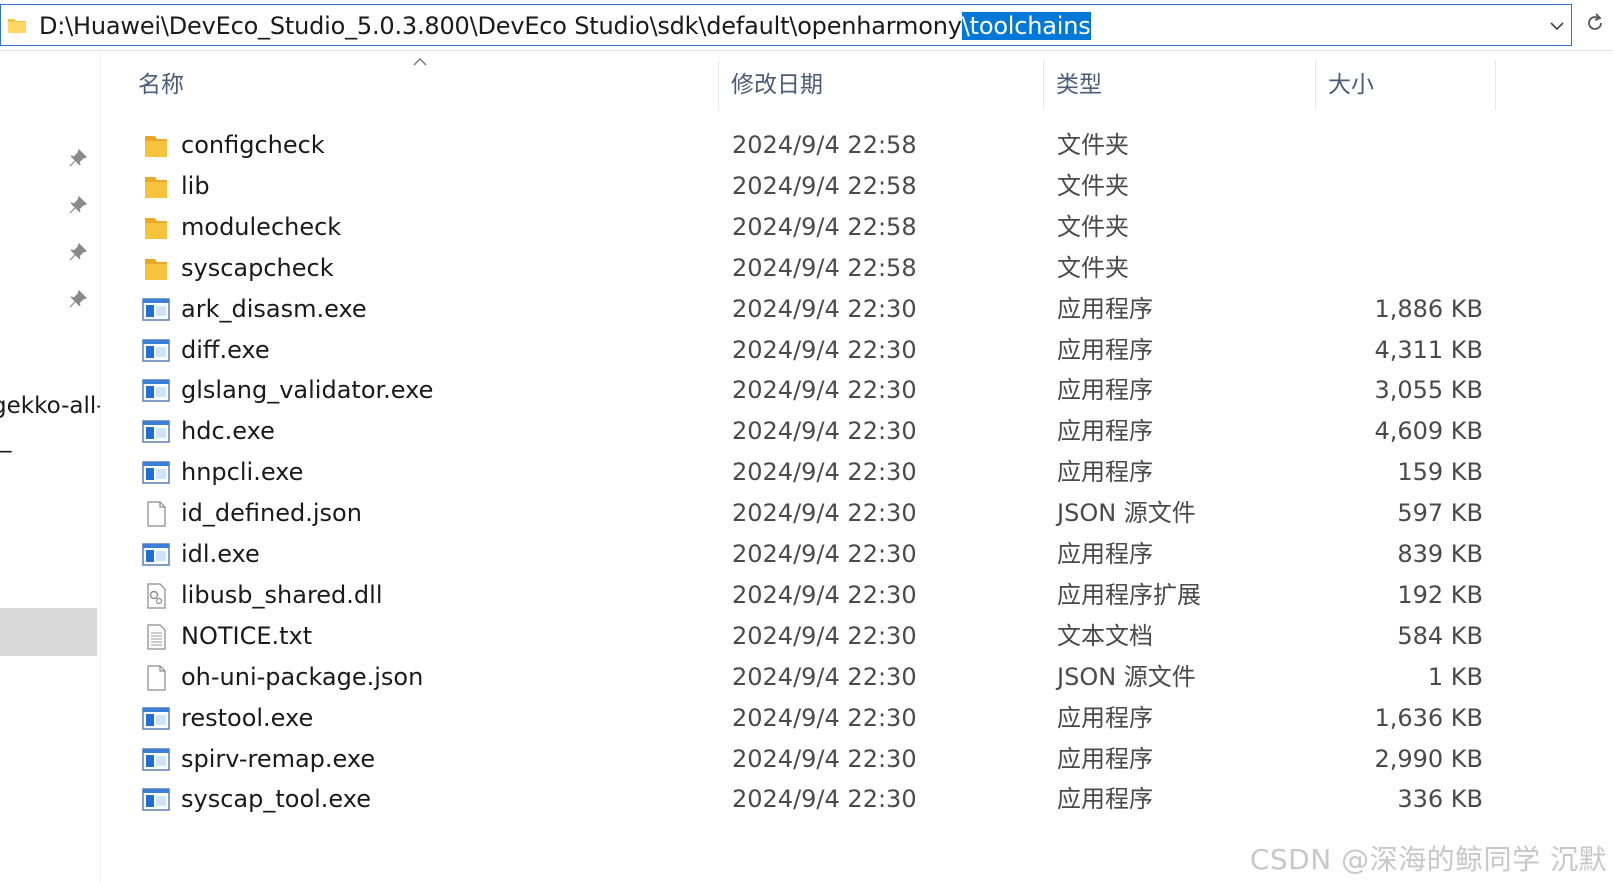 The width and height of the screenshot is (1613, 883). I want to click on file-size: 159 KB, so click(1440, 472).